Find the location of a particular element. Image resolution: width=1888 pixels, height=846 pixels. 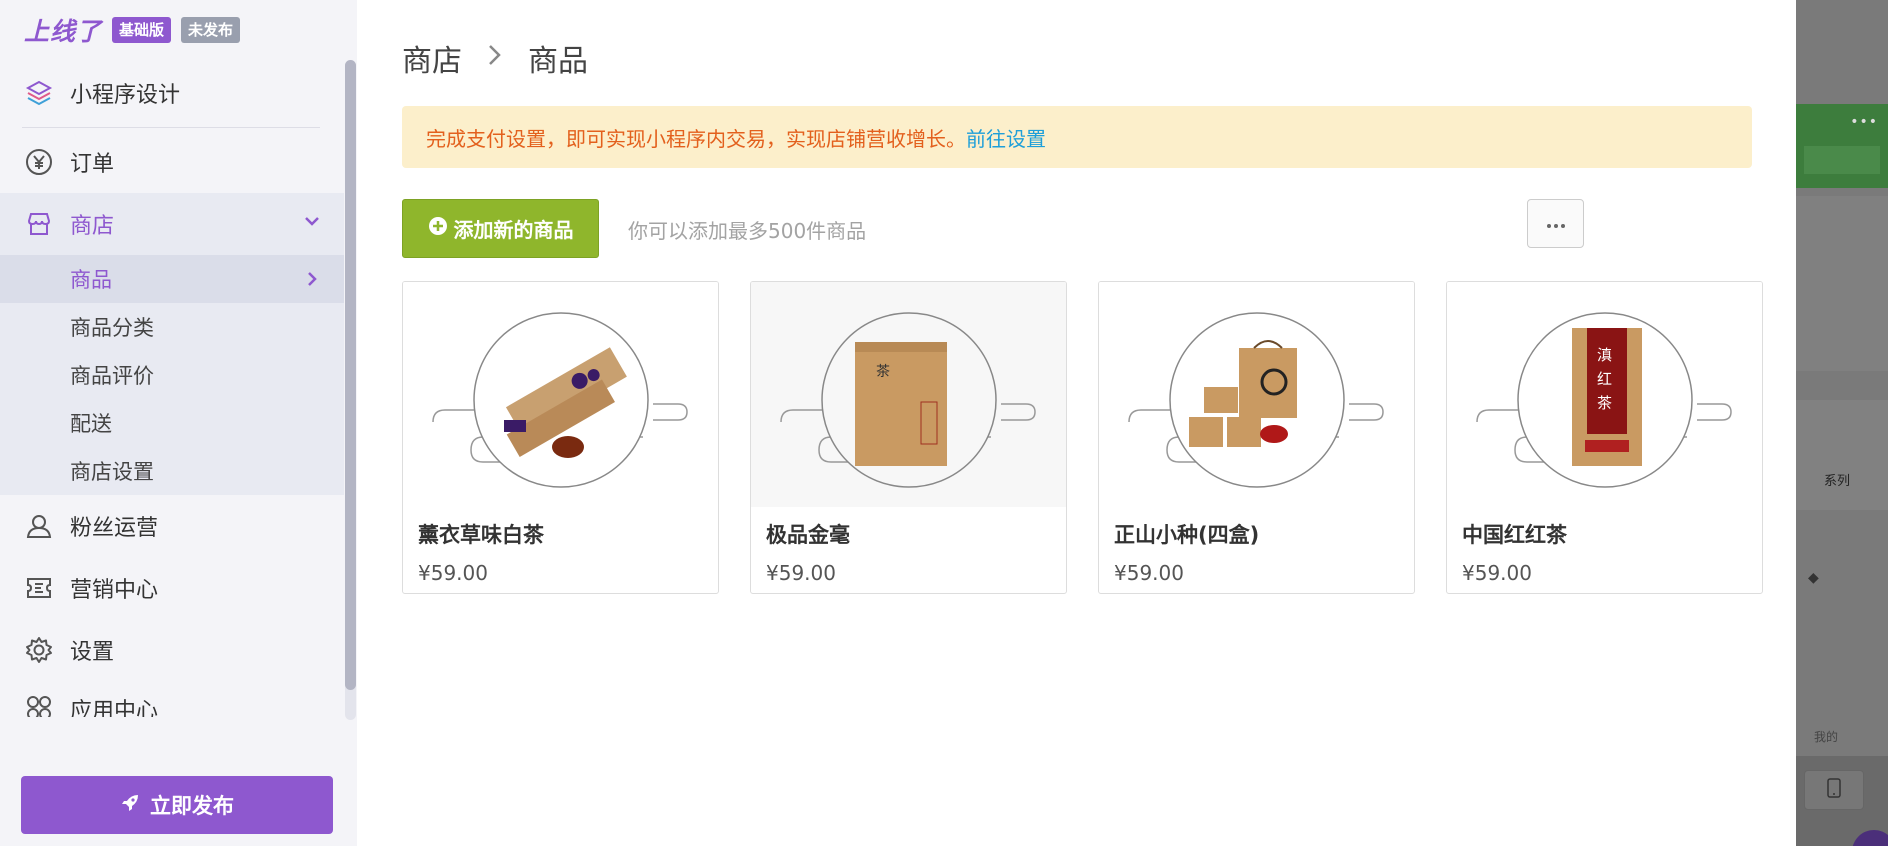

publish-button: 立即发布 is located at coordinates (177, 805).